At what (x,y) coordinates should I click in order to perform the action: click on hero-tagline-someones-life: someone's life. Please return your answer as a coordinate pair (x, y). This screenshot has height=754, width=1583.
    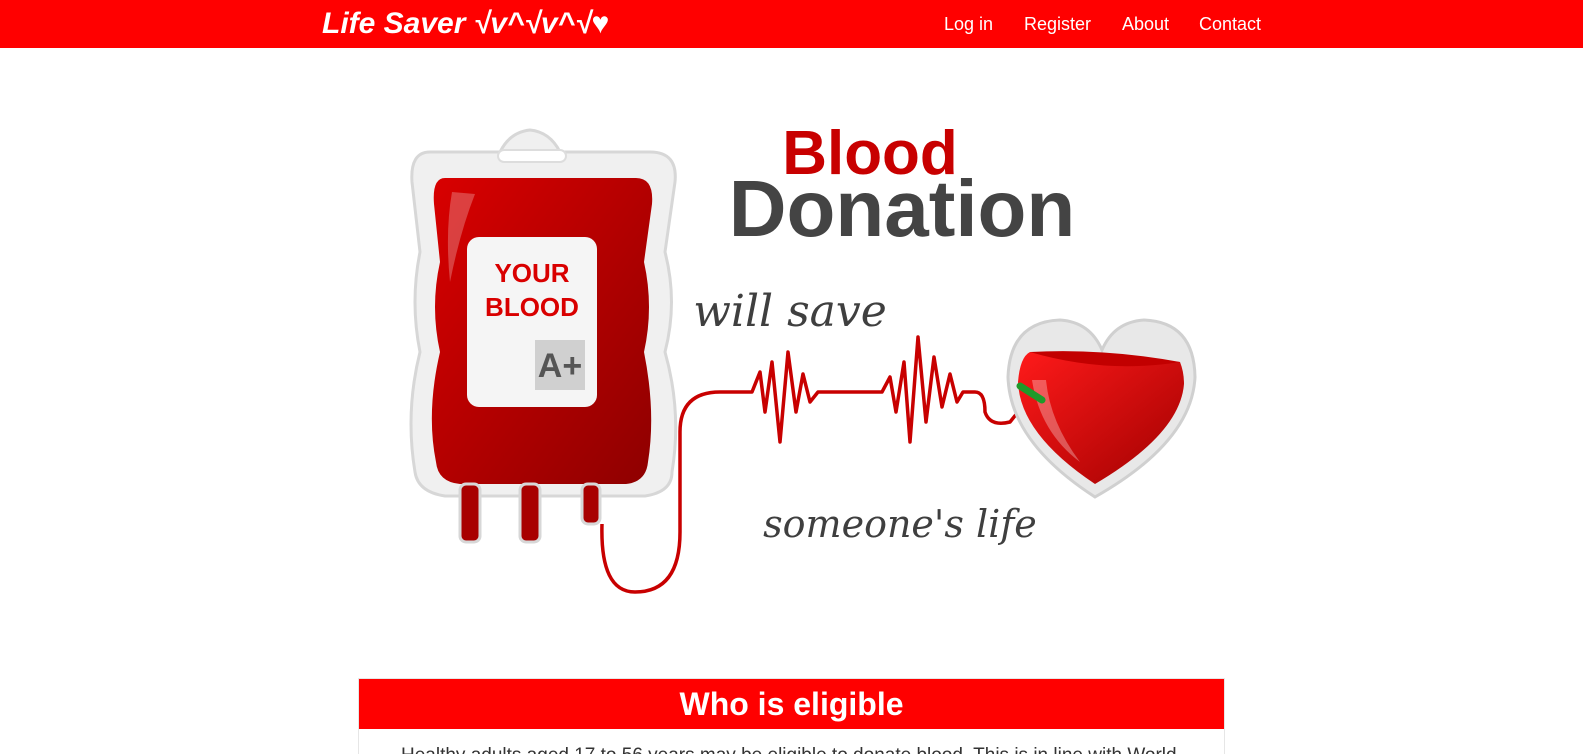
    Looking at the image, I should click on (900, 524).